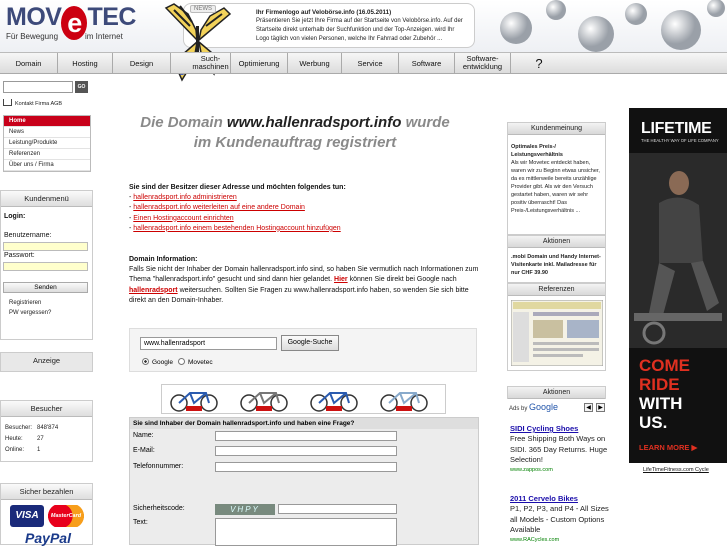  Describe the element at coordinates (676, 470) in the screenshot. I see `lifetime-link: LifeTimeFitness.com Cycle` at that location.